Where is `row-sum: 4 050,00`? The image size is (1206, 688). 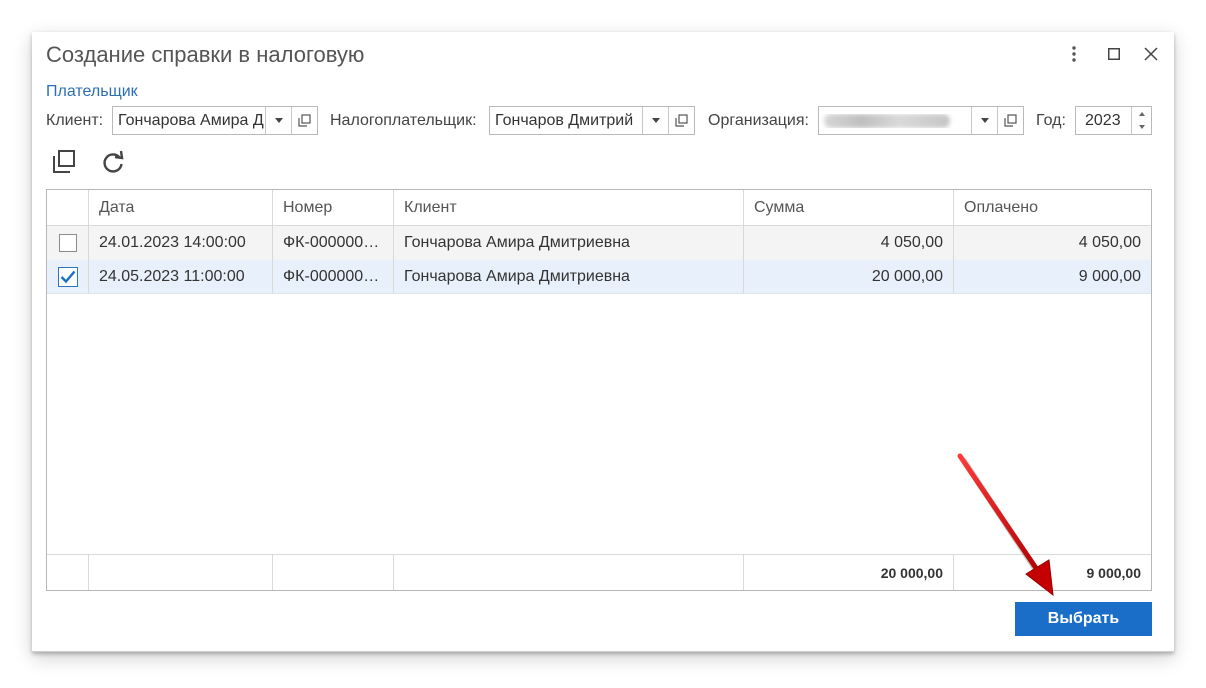
row-sum: 4 050,00 is located at coordinates (849, 243).